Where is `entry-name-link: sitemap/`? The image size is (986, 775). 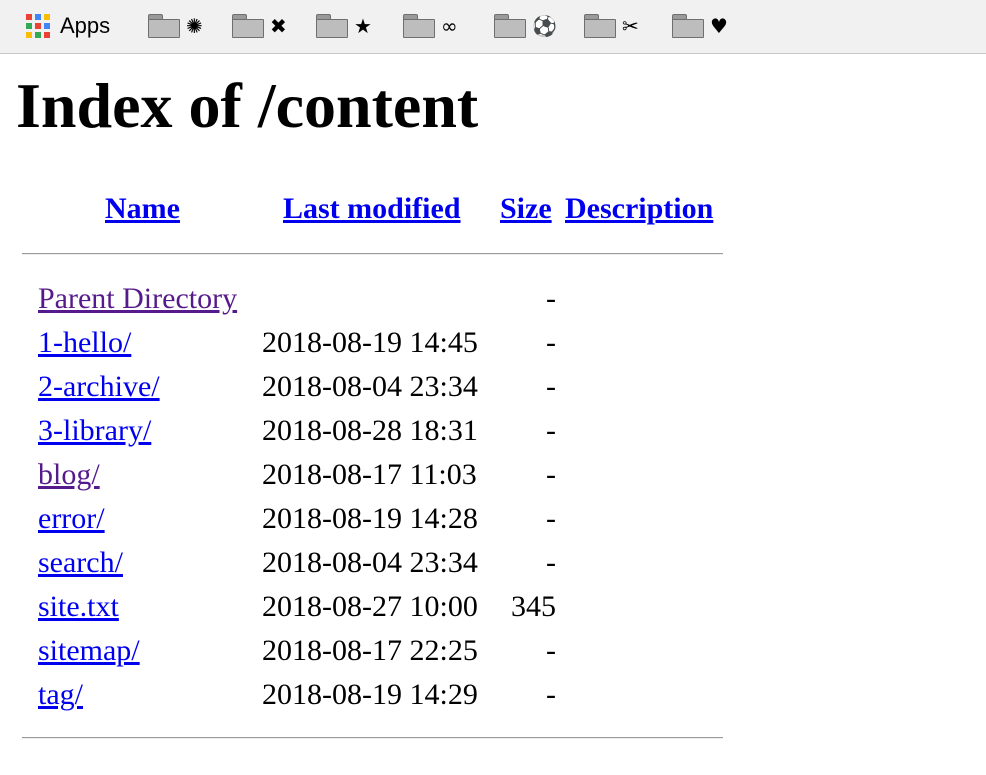 entry-name-link: sitemap/ is located at coordinates (89, 651).